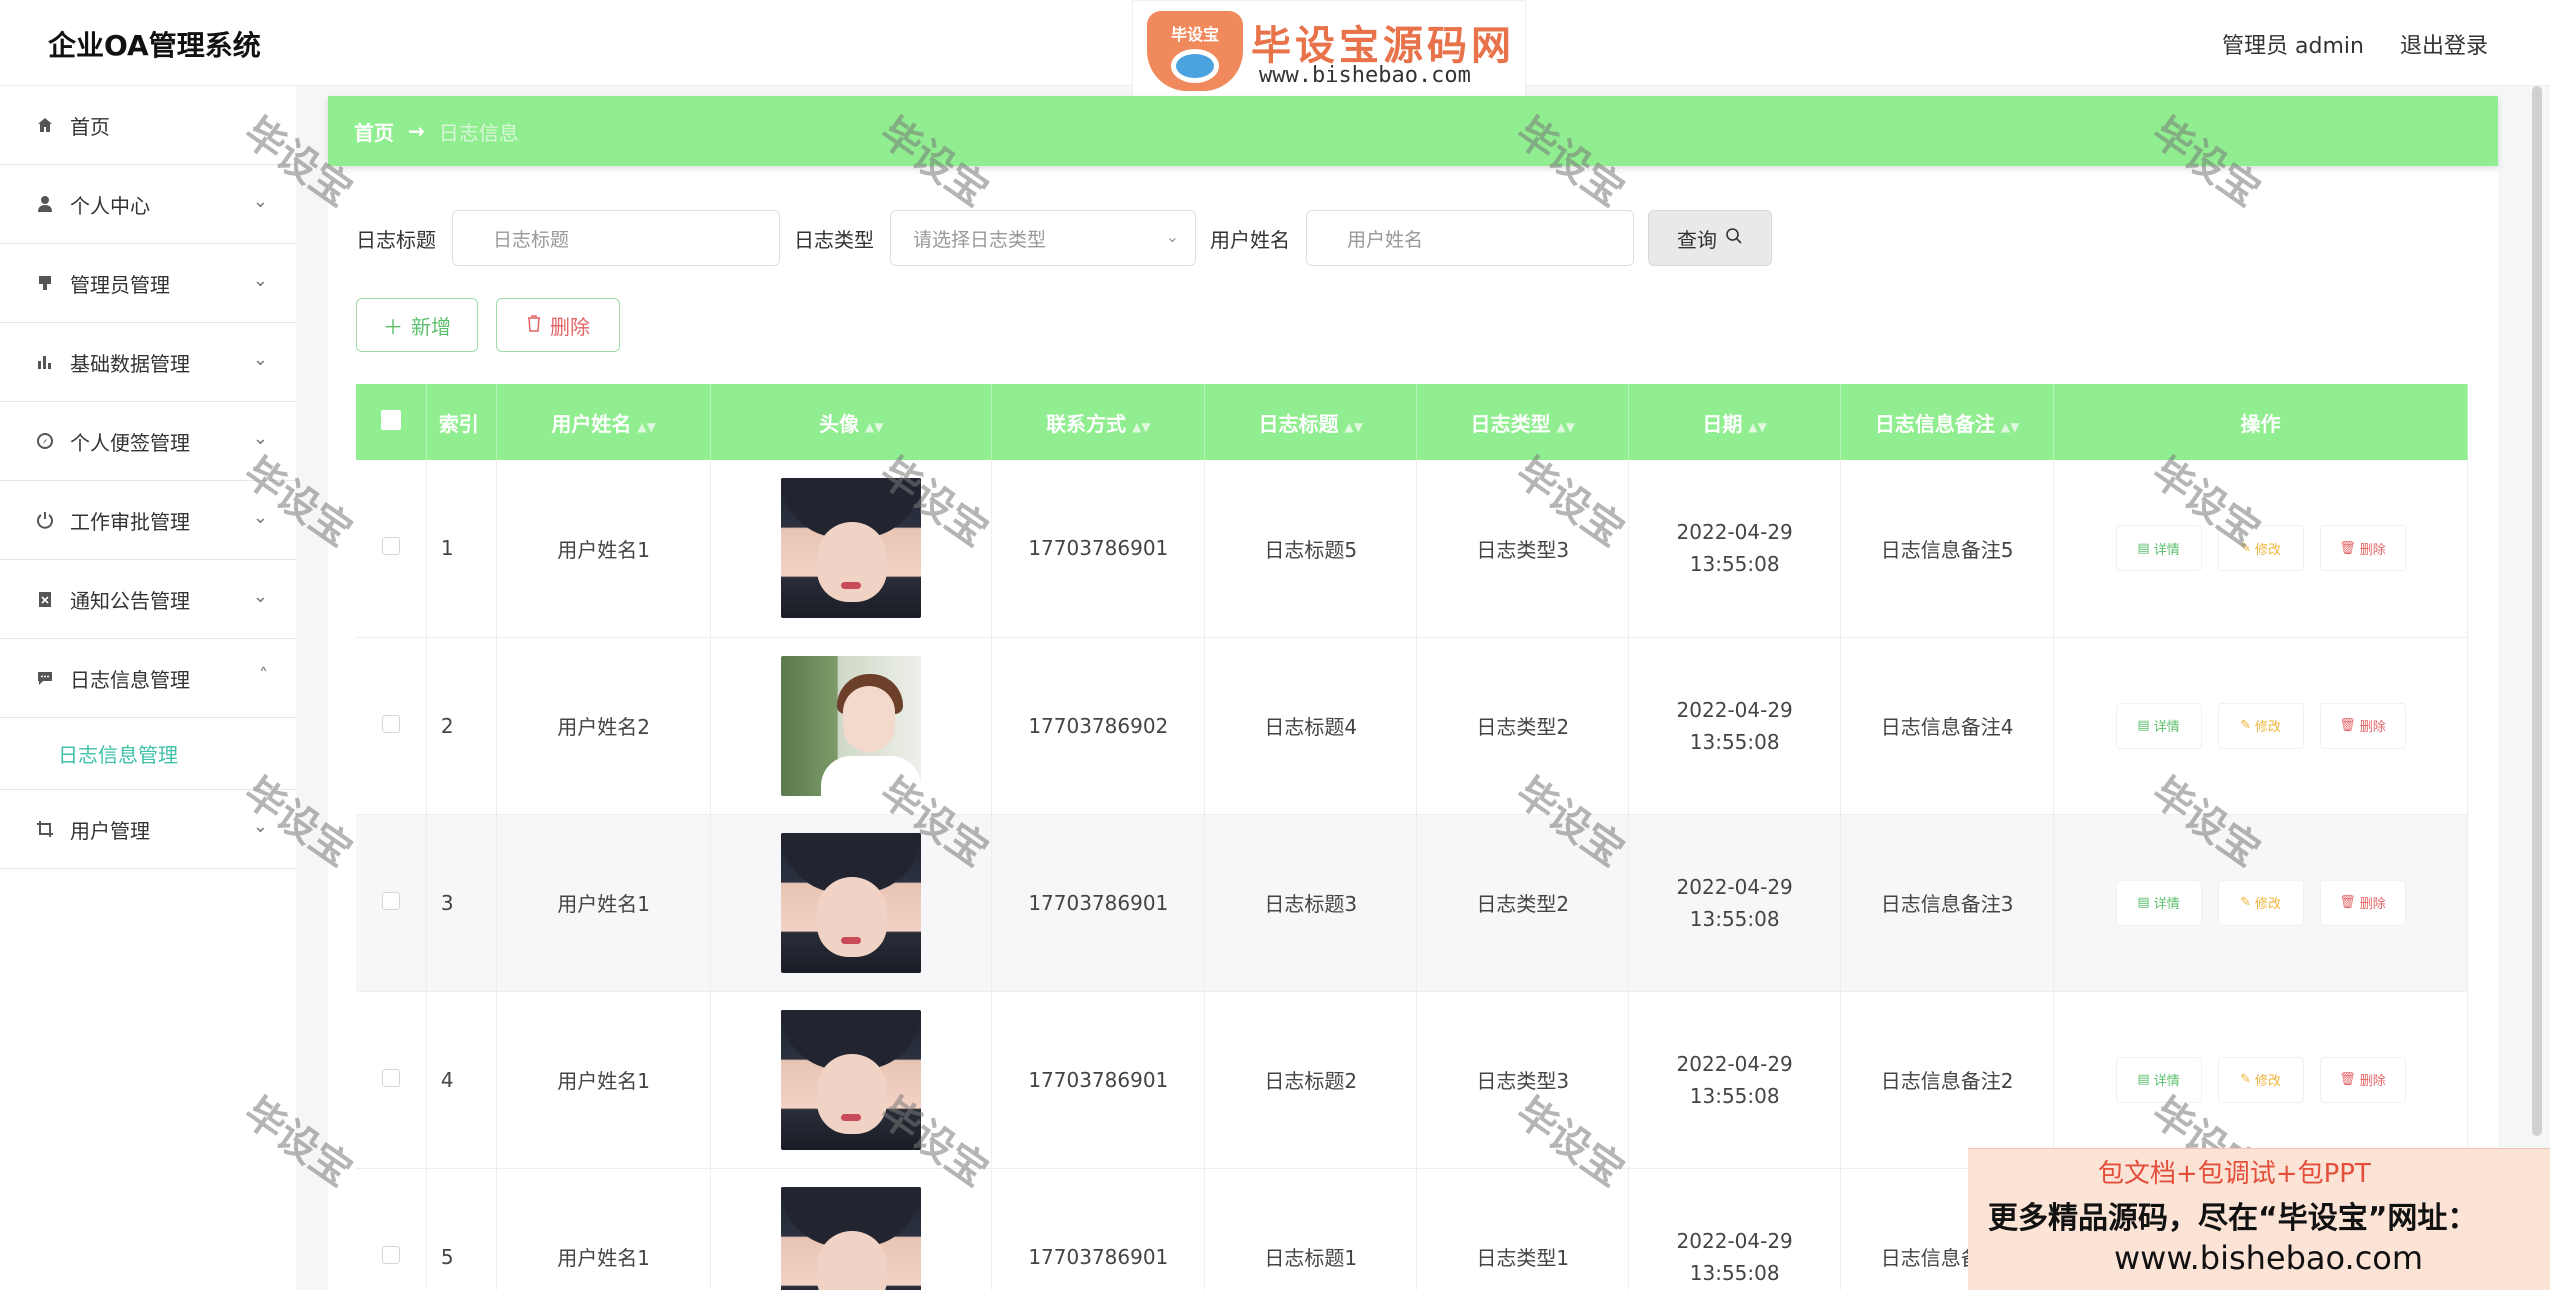 The height and width of the screenshot is (1290, 2550). I want to click on delete-button: 删除, so click(558, 325).